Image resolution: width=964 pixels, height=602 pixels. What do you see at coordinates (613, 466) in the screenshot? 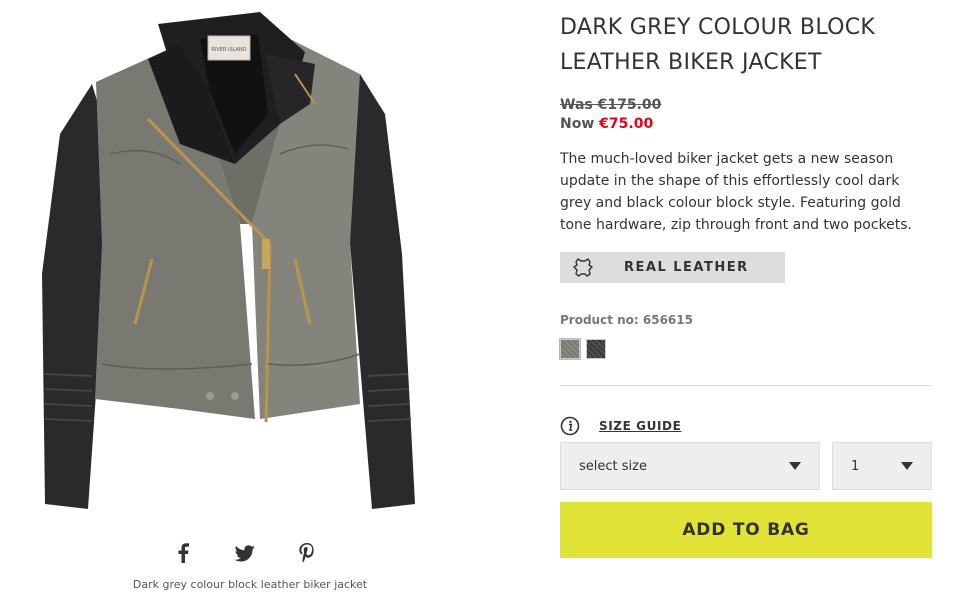
I see `size-select-value: select size` at bounding box center [613, 466].